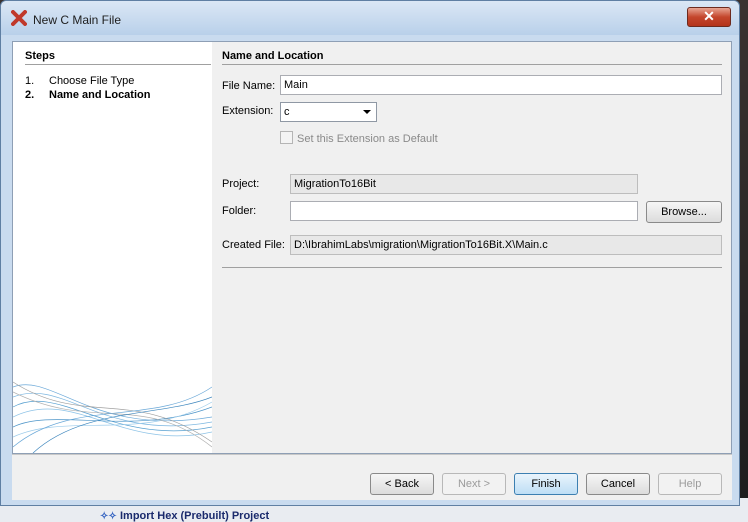  I want to click on window-title: New C Main File, so click(77, 20).